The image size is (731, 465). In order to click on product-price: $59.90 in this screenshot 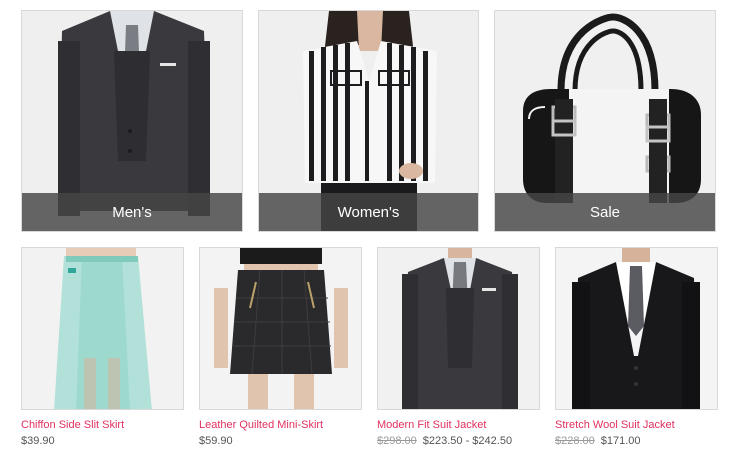, I will do `click(216, 441)`.